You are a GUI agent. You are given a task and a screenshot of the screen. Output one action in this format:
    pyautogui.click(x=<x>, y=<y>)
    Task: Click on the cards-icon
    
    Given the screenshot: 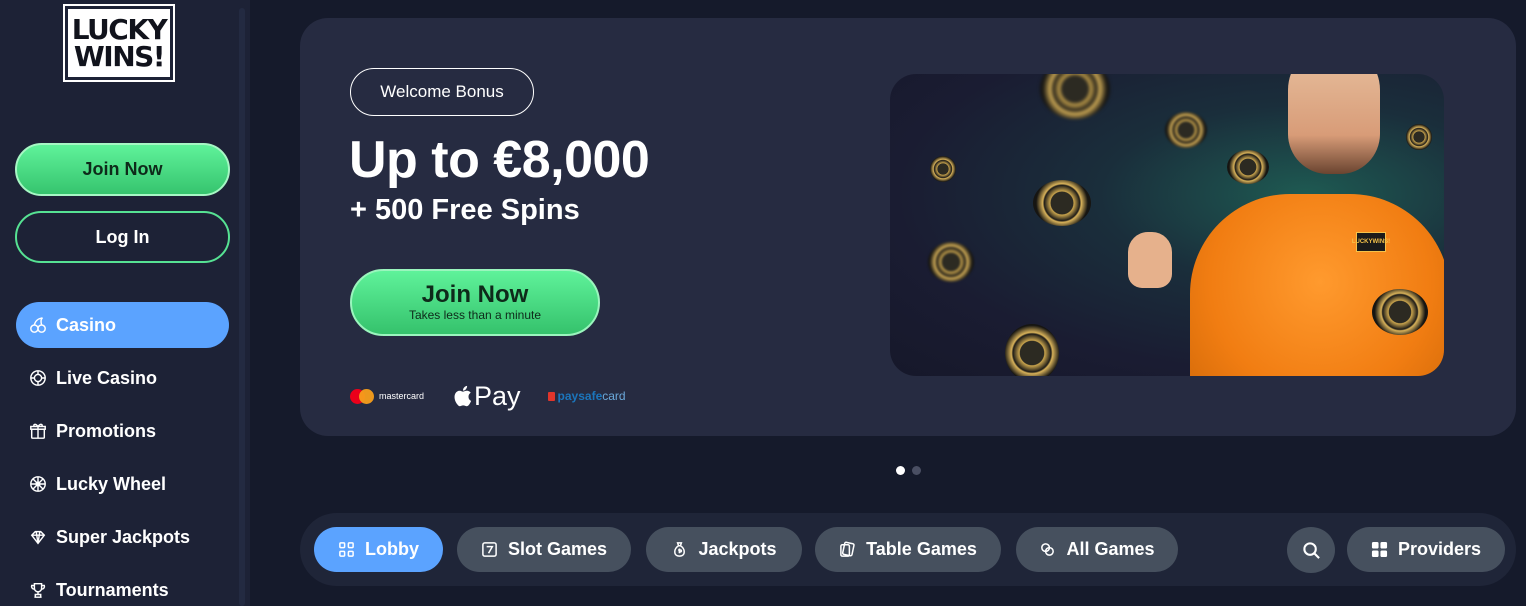 What is the action you would take?
    pyautogui.click(x=847, y=549)
    